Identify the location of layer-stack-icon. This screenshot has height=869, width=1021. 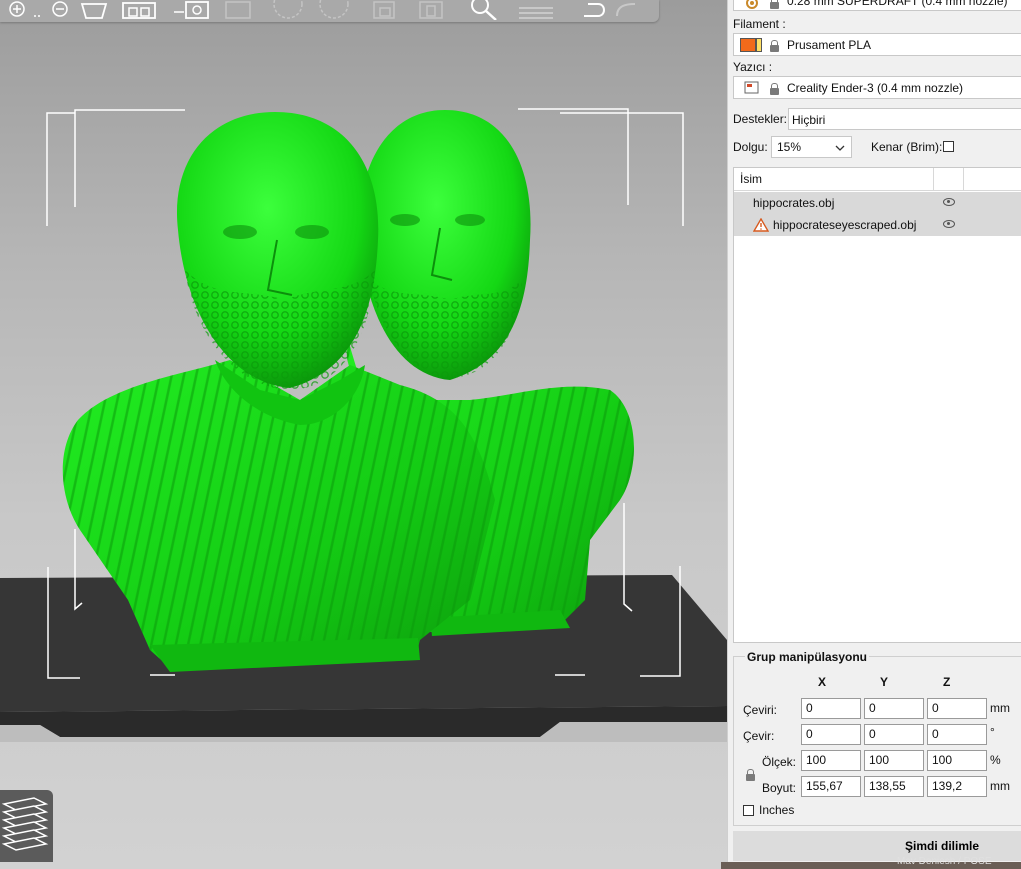
(25, 824).